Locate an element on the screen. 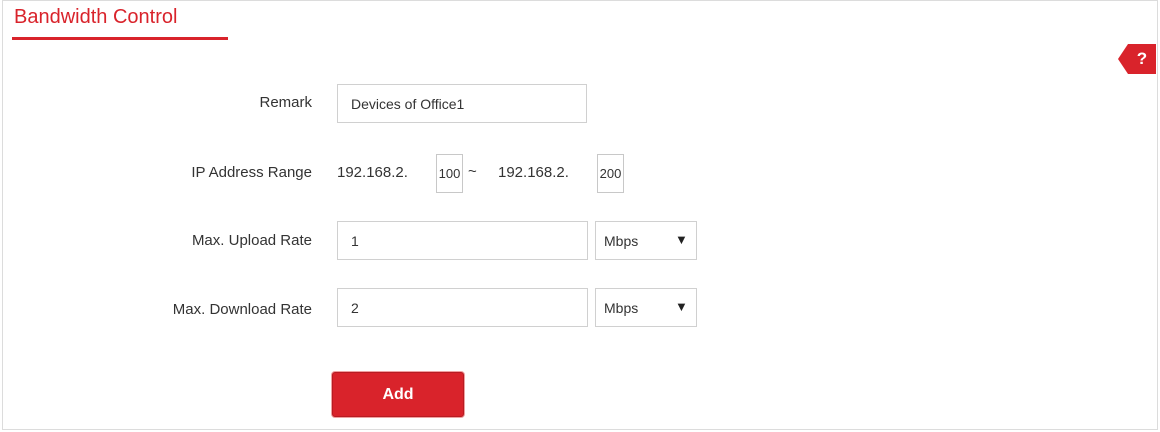 This screenshot has width=1160, height=432. upload-unit-select: Mbps ▼ is located at coordinates (646, 240).